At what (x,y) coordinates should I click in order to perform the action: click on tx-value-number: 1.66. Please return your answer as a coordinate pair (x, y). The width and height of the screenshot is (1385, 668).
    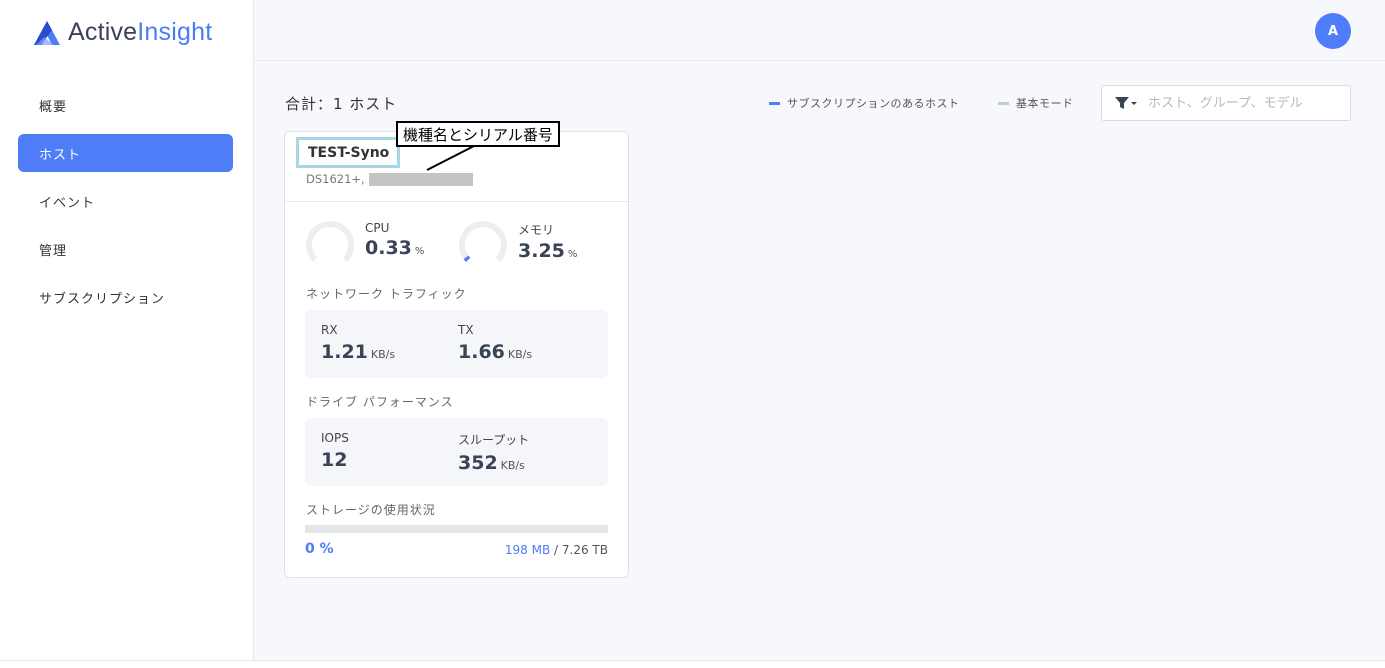
    Looking at the image, I should click on (481, 352).